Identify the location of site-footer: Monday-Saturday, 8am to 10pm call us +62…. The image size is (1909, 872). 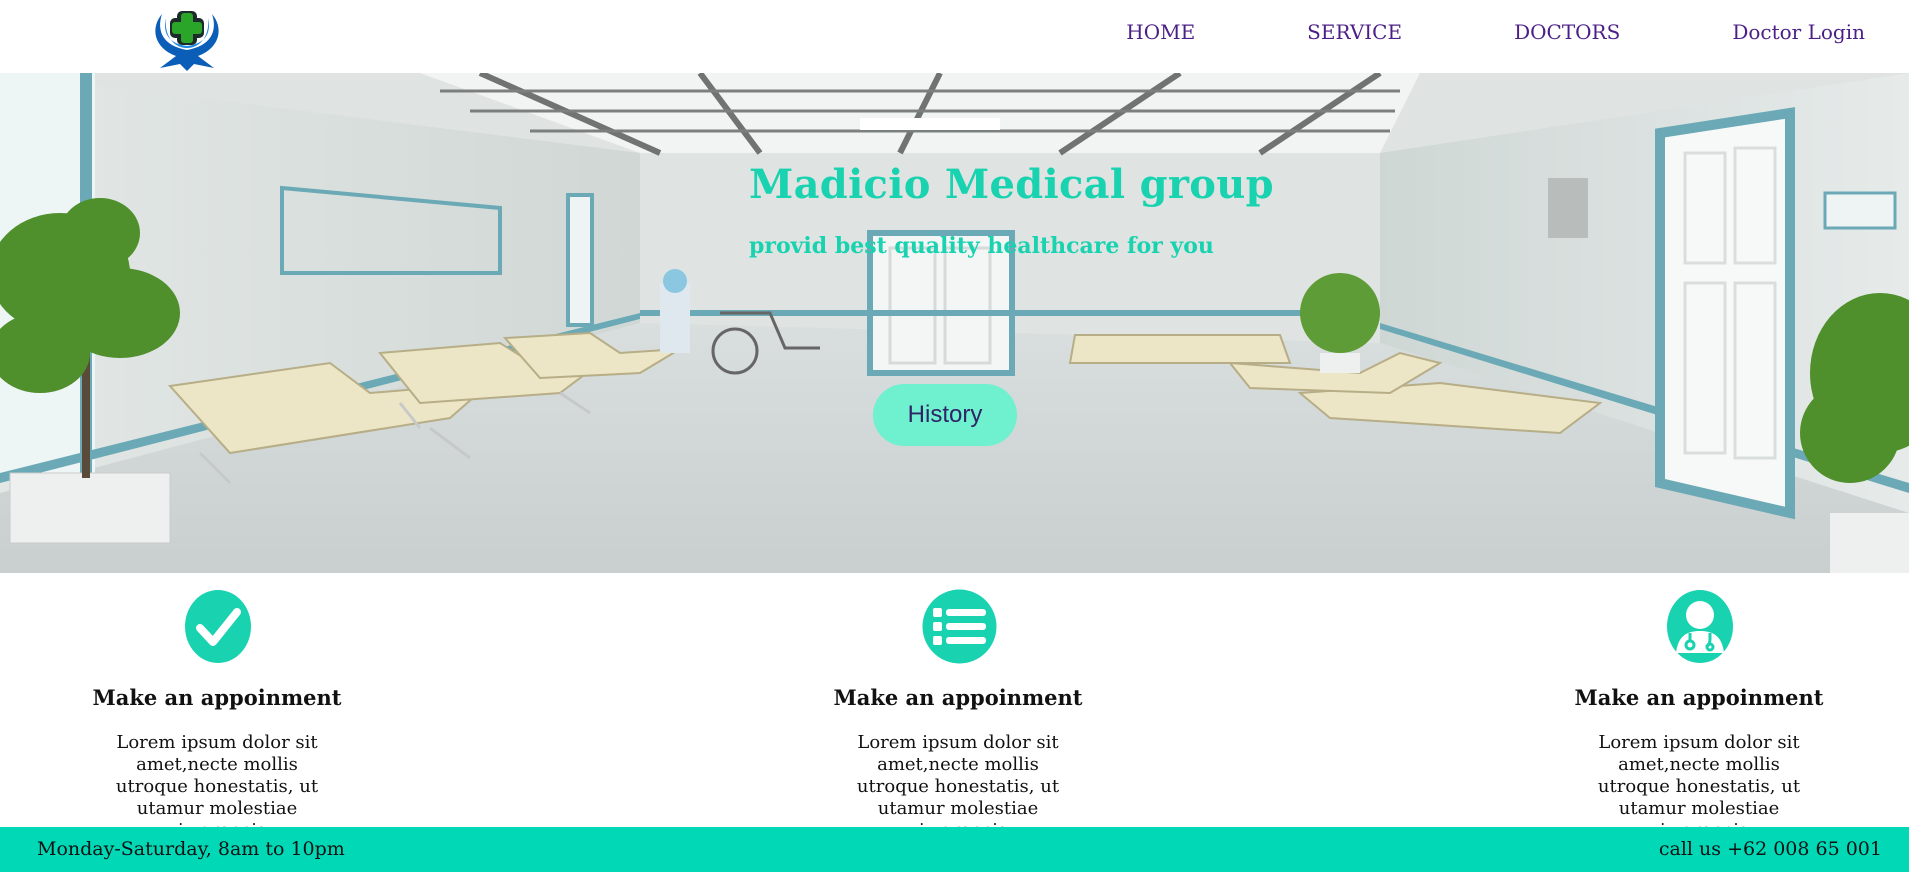
(954, 849).